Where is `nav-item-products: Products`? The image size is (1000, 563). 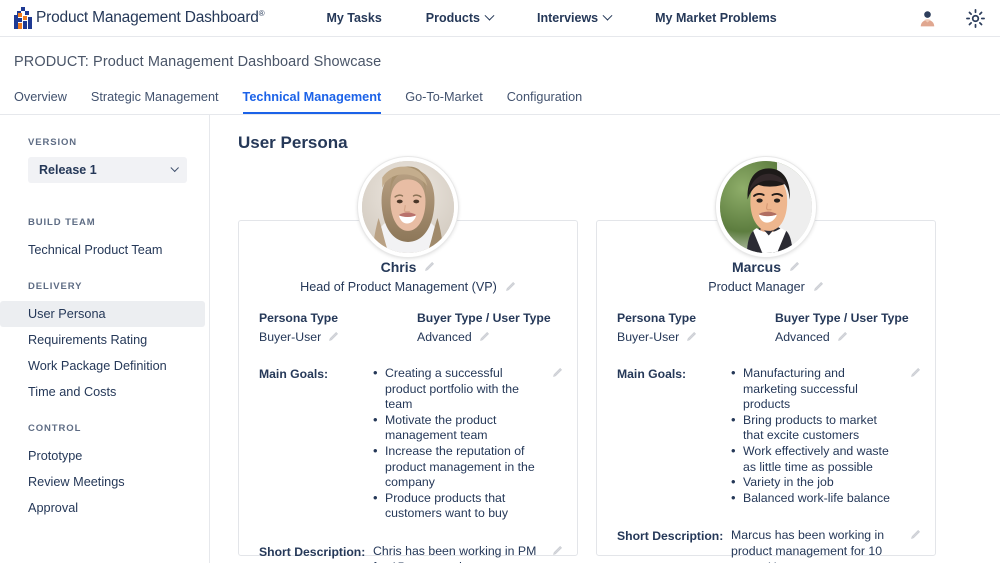 nav-item-products: Products is located at coordinates (459, 17).